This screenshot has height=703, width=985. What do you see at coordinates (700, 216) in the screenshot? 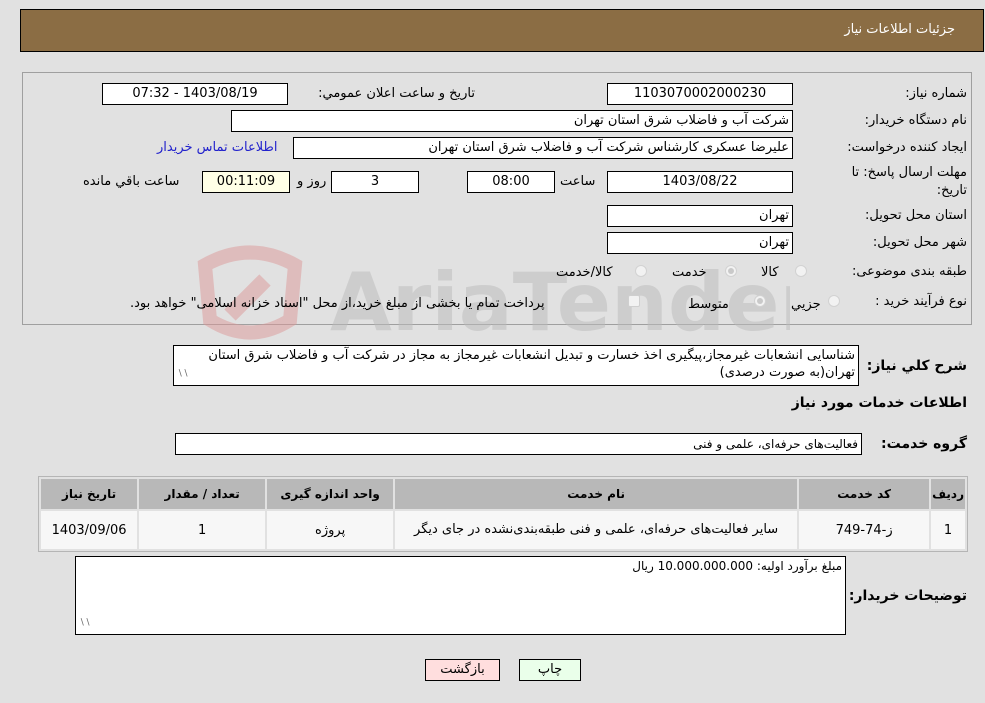
I see `province-field: تهران` at bounding box center [700, 216].